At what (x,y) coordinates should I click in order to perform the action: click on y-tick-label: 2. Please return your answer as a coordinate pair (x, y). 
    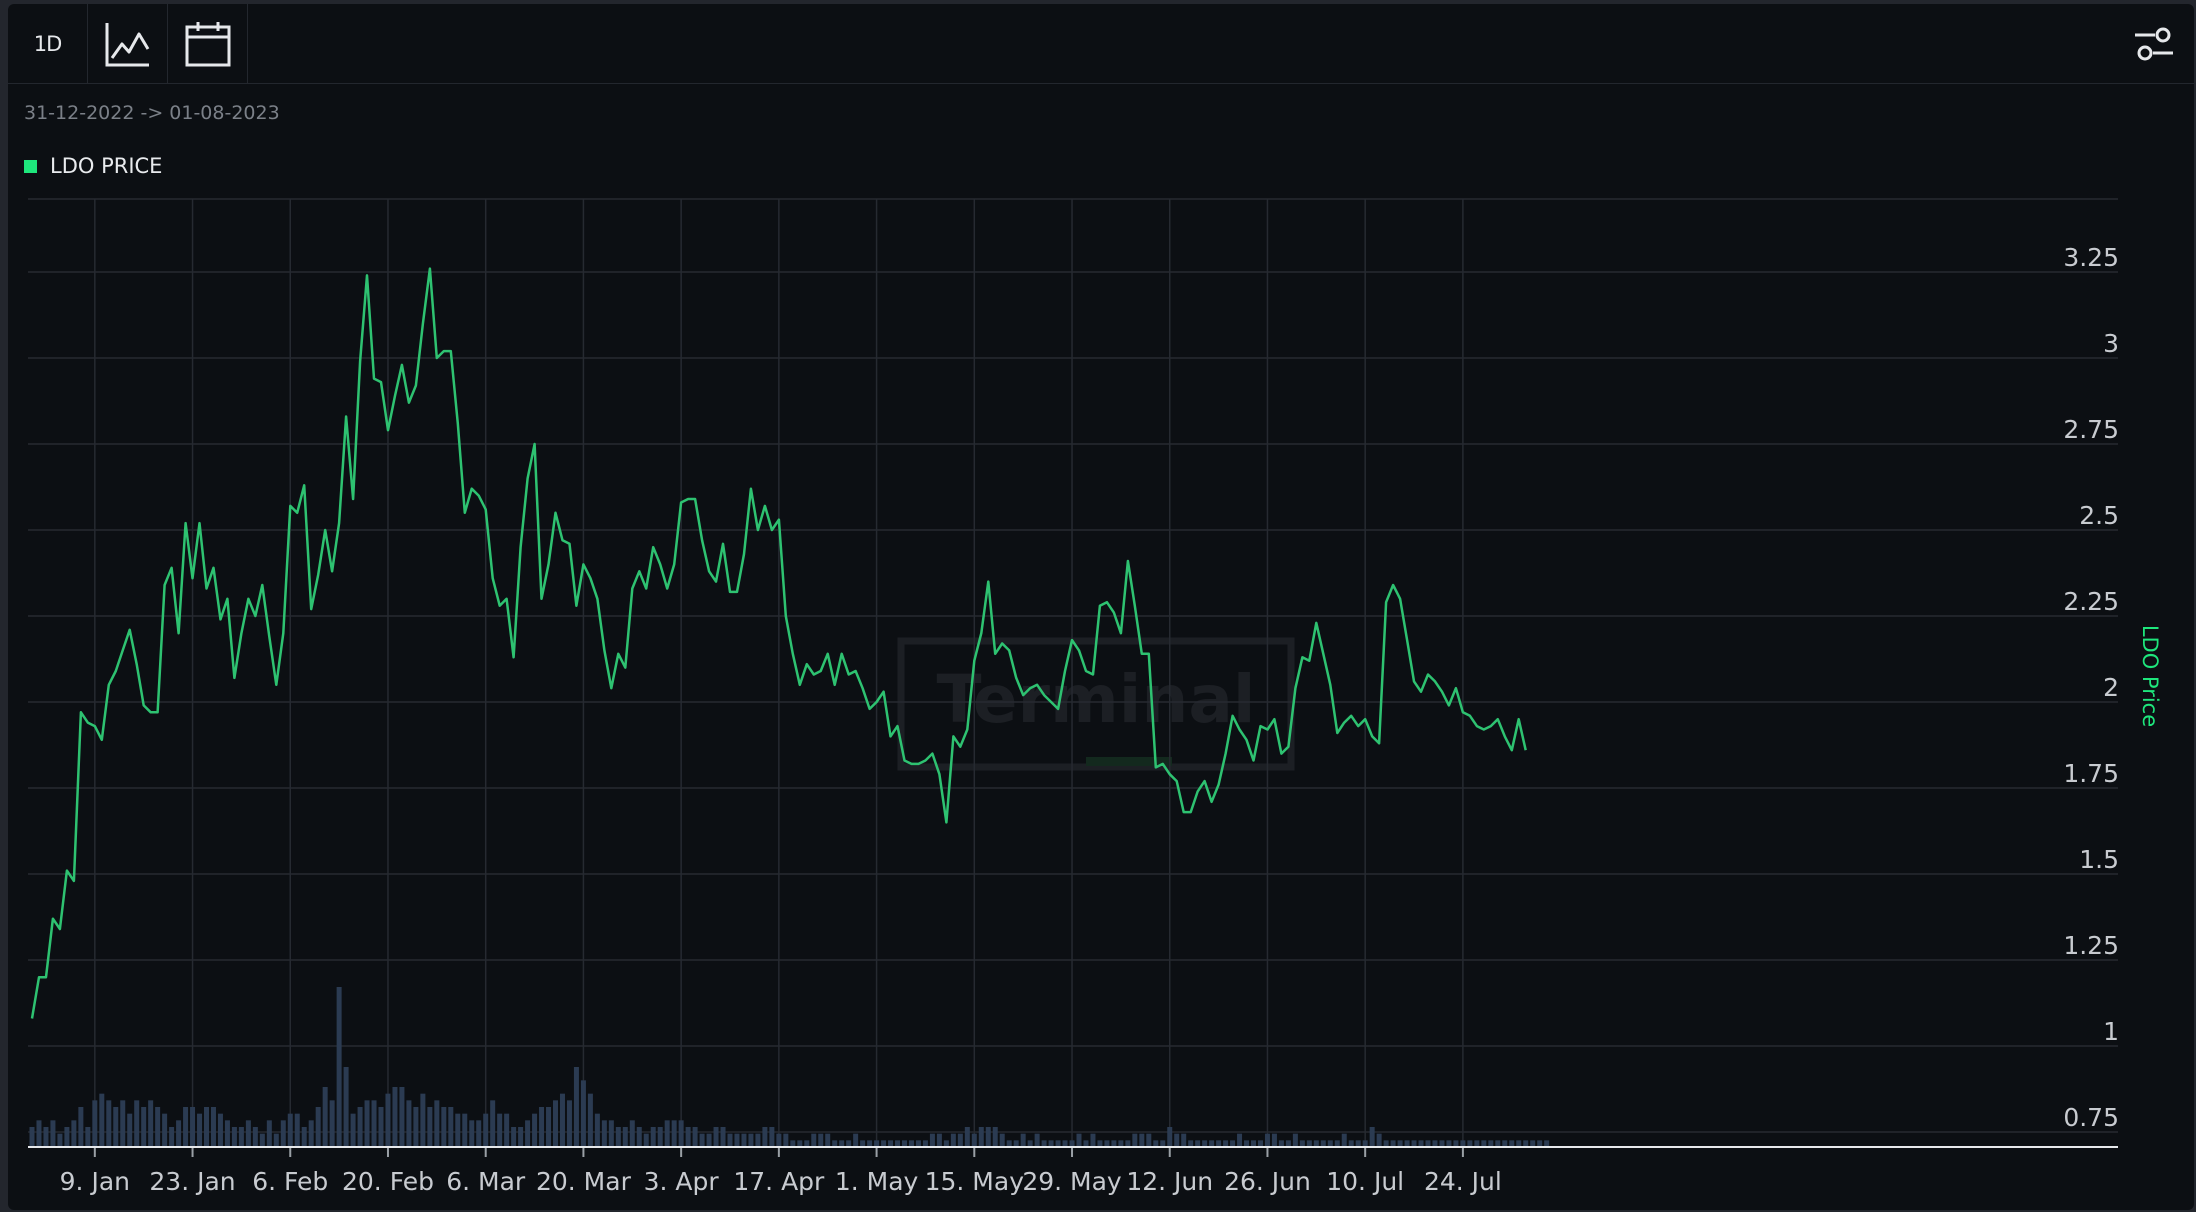
    Looking at the image, I should click on (2111, 687).